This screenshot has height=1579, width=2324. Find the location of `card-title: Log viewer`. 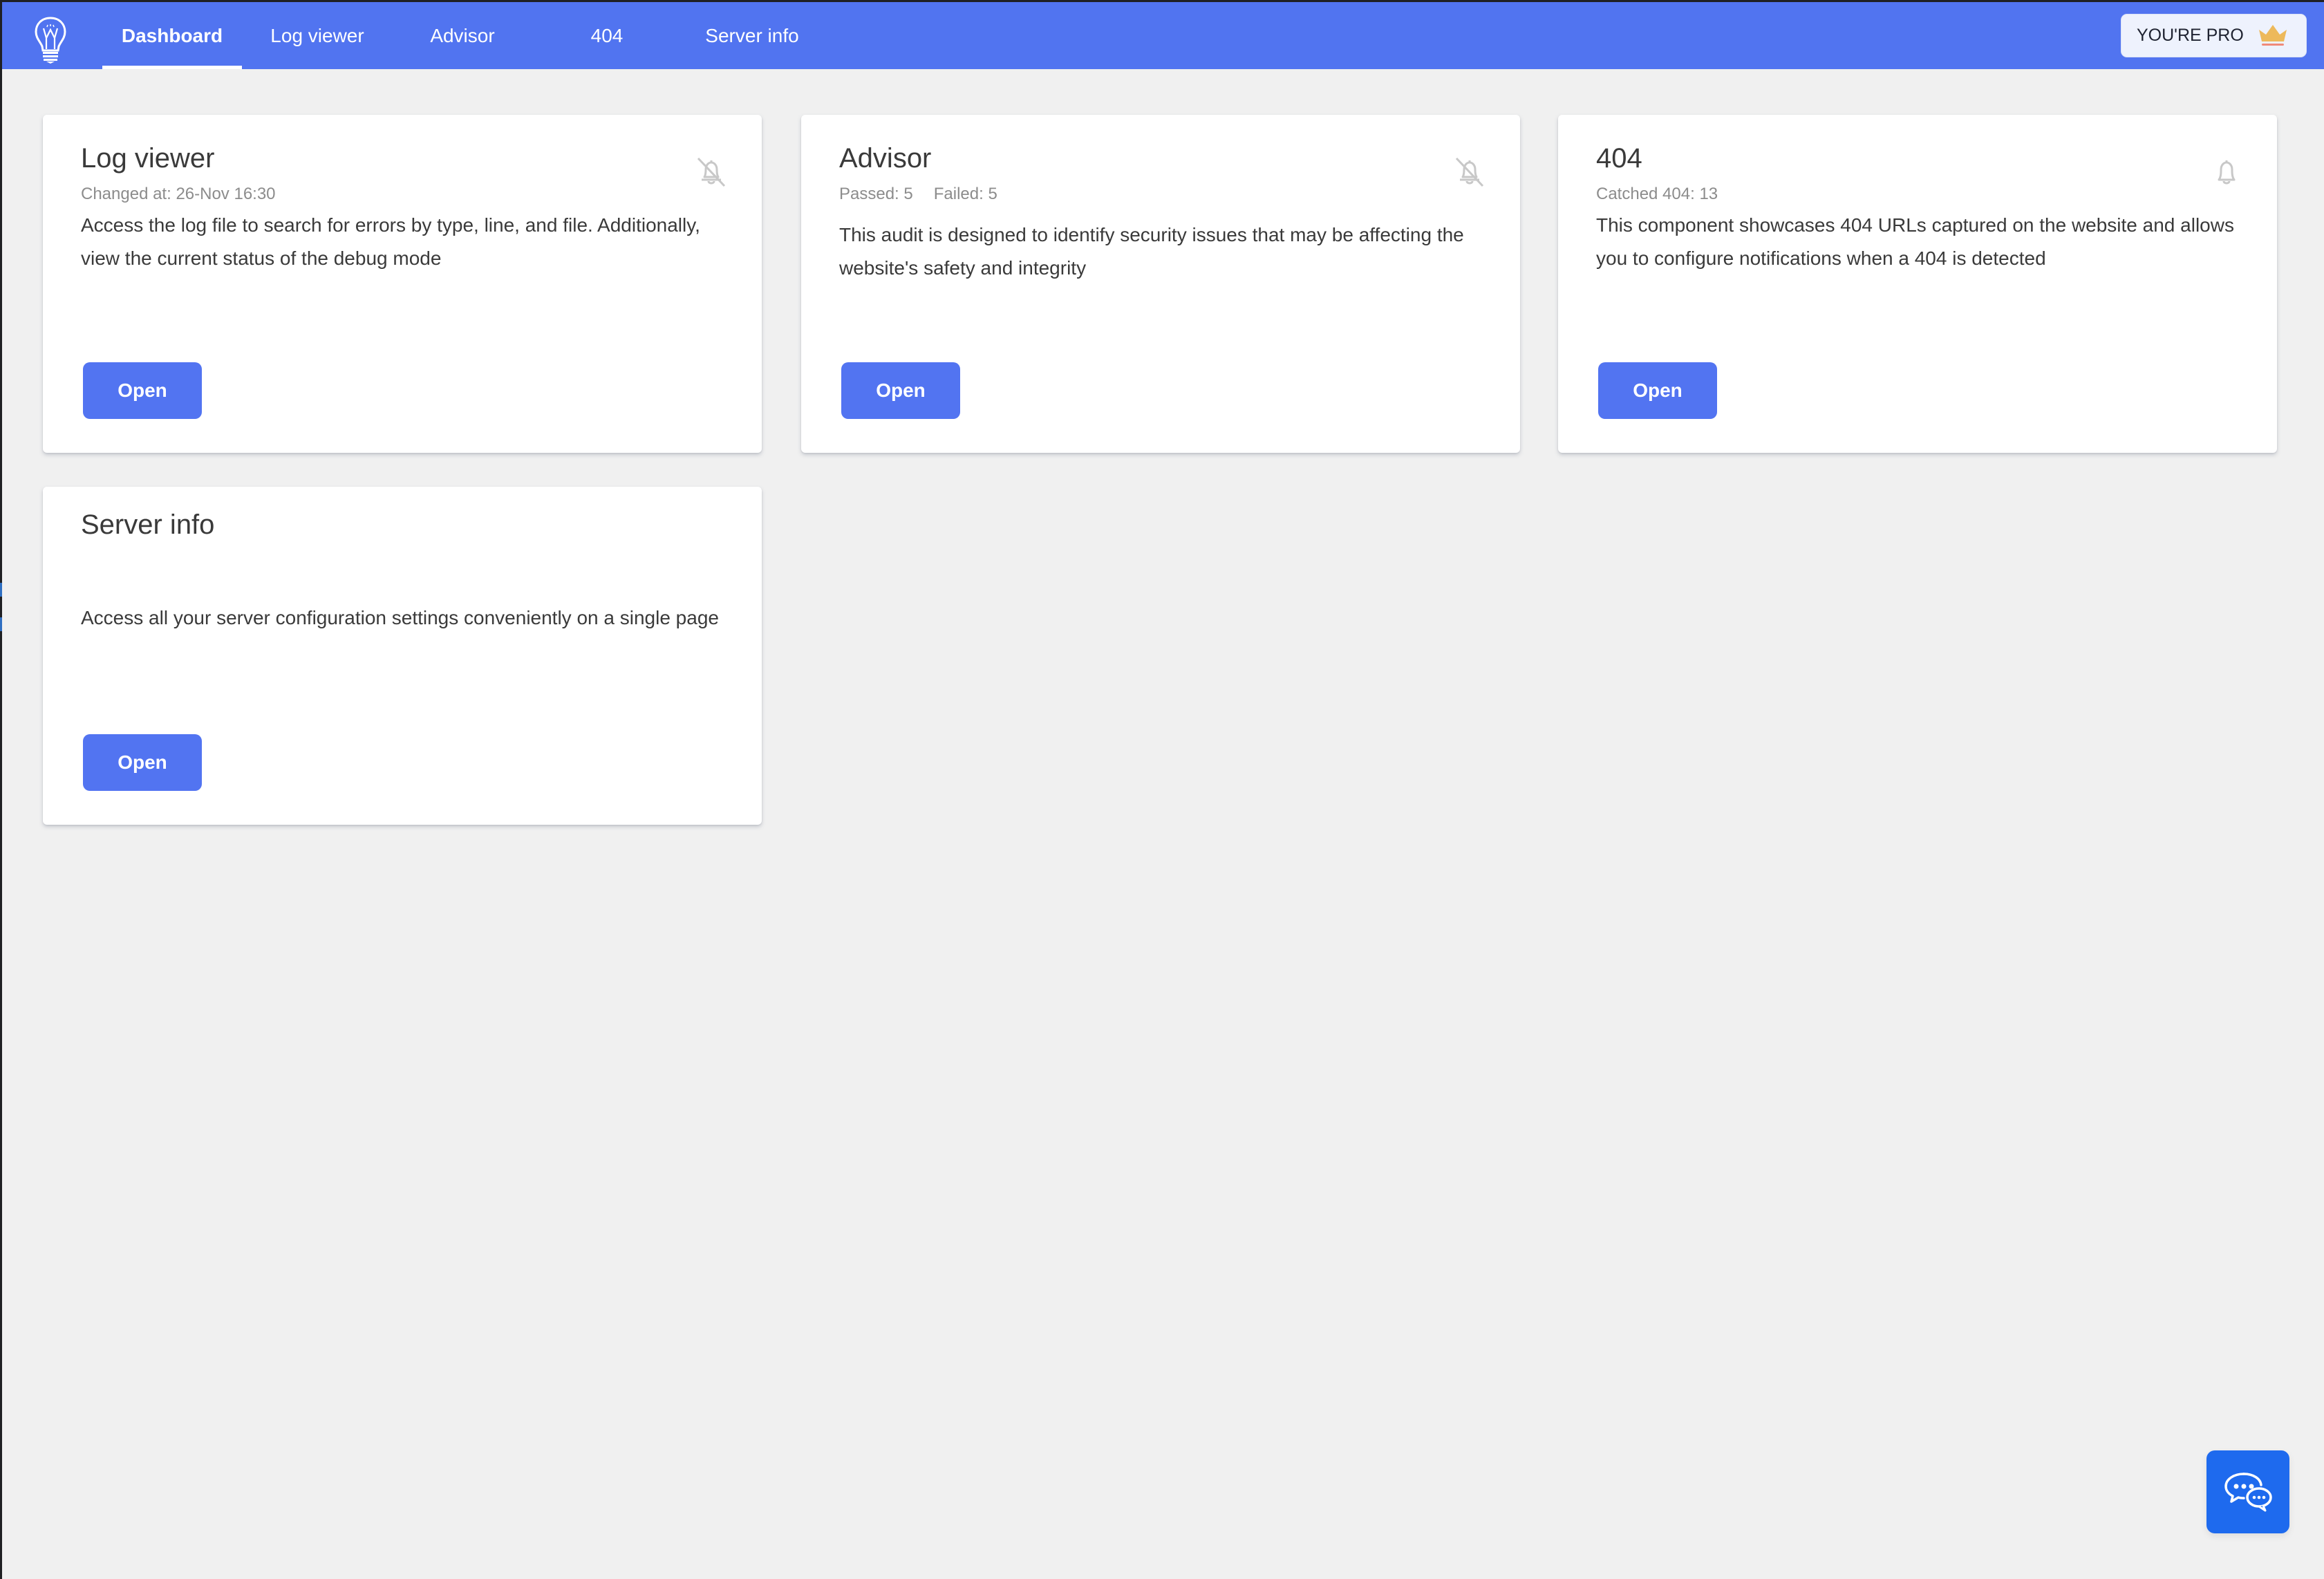

card-title: Log viewer is located at coordinates (148, 158).